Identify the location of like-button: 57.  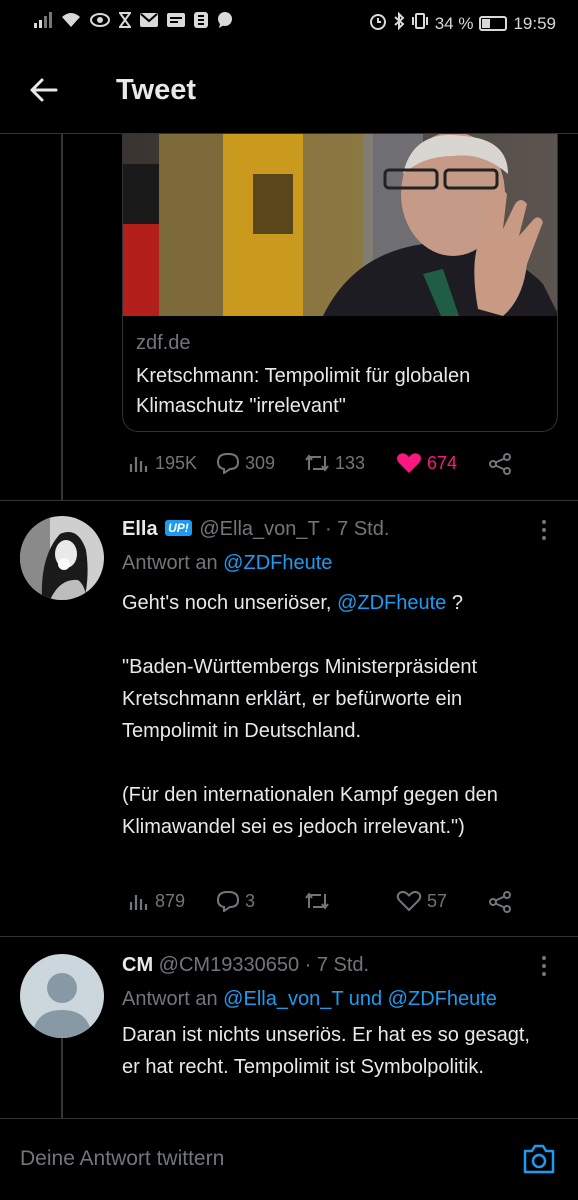
(421, 901).